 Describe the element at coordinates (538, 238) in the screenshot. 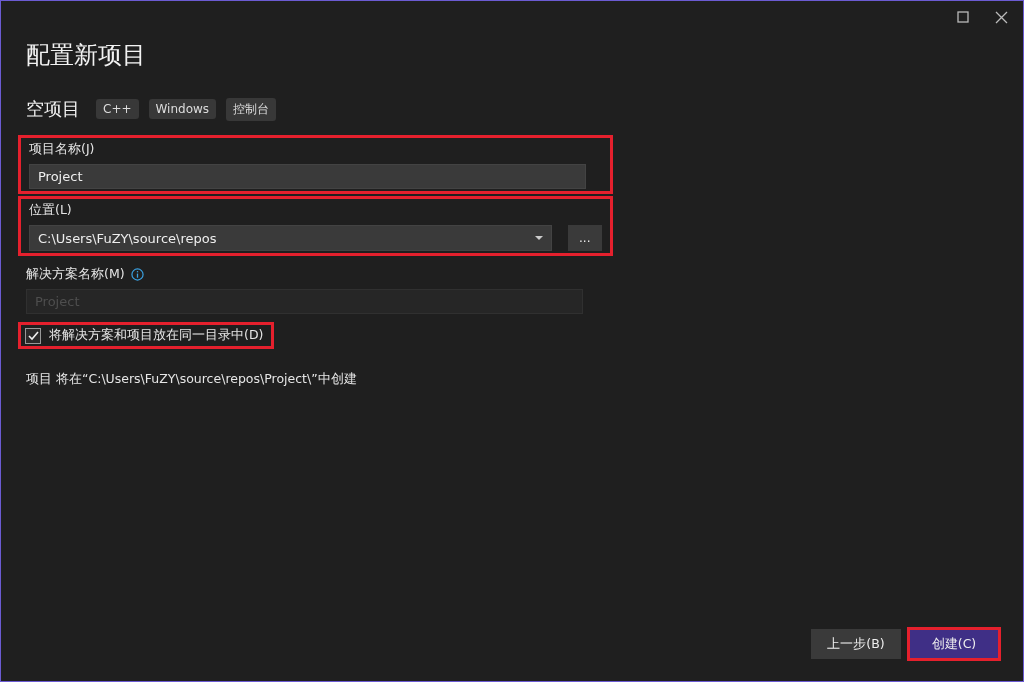

I see `caret-icon` at that location.